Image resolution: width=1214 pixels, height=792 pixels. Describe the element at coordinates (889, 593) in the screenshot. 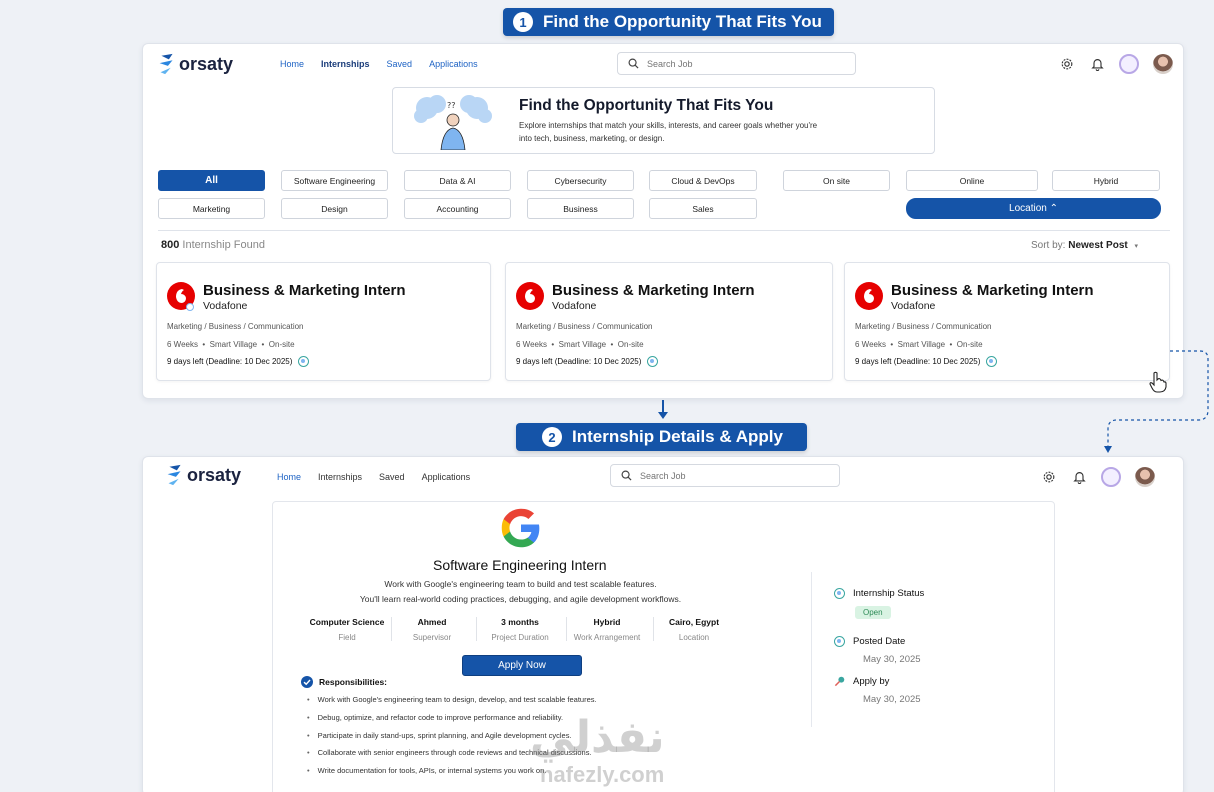

I see `status-label: Internship Status` at that location.